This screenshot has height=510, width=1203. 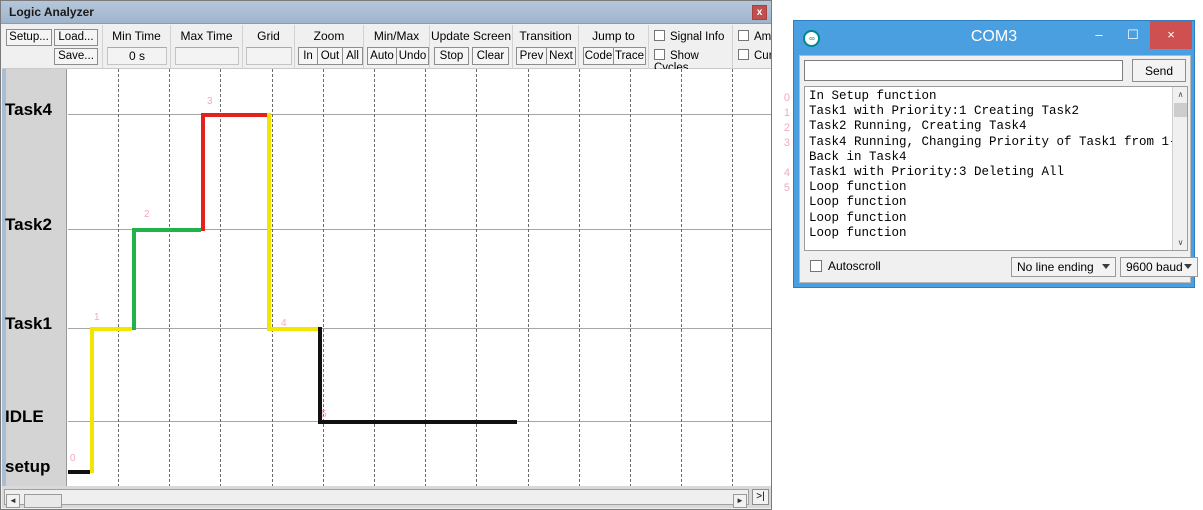 I want to click on toolbar-group-zoom: Zoom In Out All, so click(x=328, y=47).